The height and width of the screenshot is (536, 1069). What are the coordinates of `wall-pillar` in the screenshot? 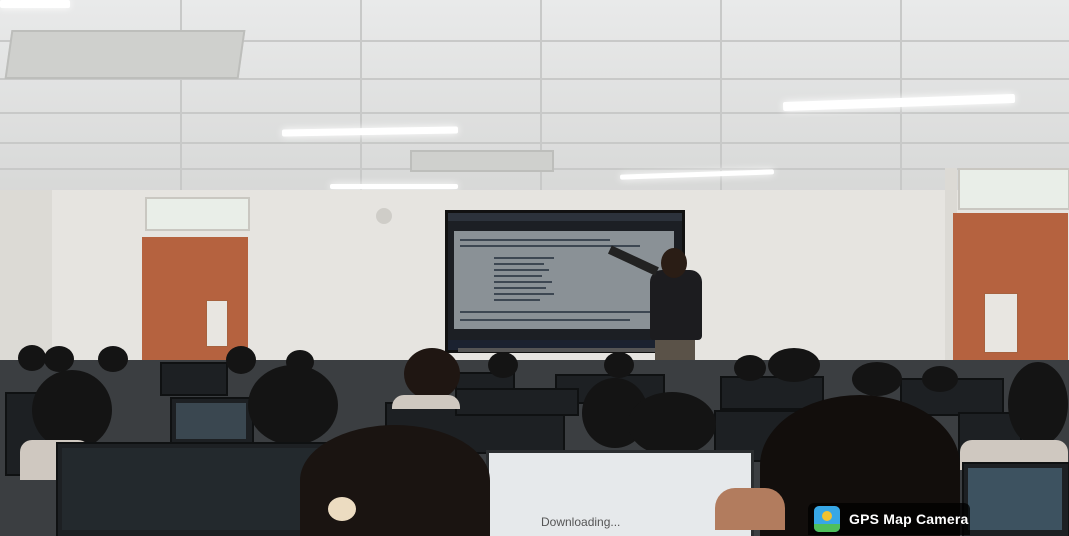 It's located at (26, 280).